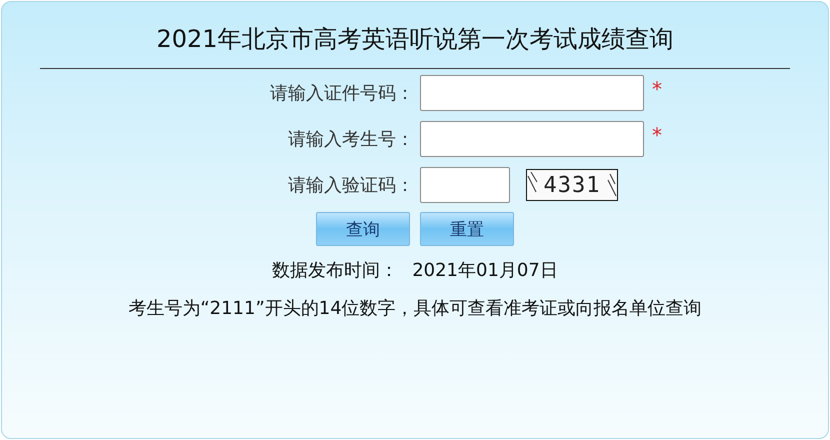  I want to click on notice-text: 考生号为“2111”开头的14位数字，具体可查看准考证或向报名单位查询, so click(415, 308).